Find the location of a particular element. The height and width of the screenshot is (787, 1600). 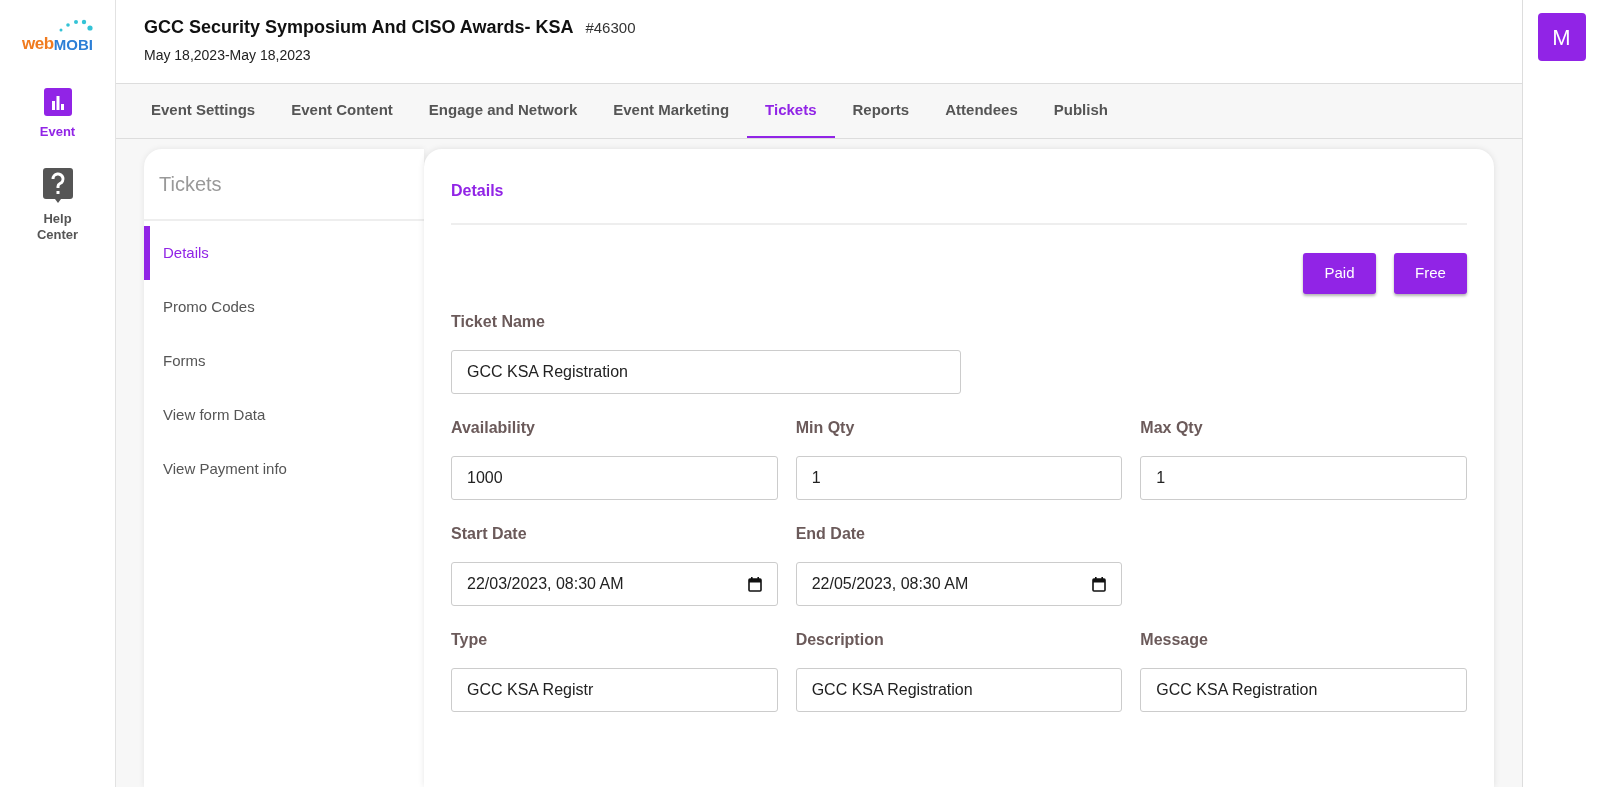

submenu-item: View form Data is located at coordinates (284, 415).